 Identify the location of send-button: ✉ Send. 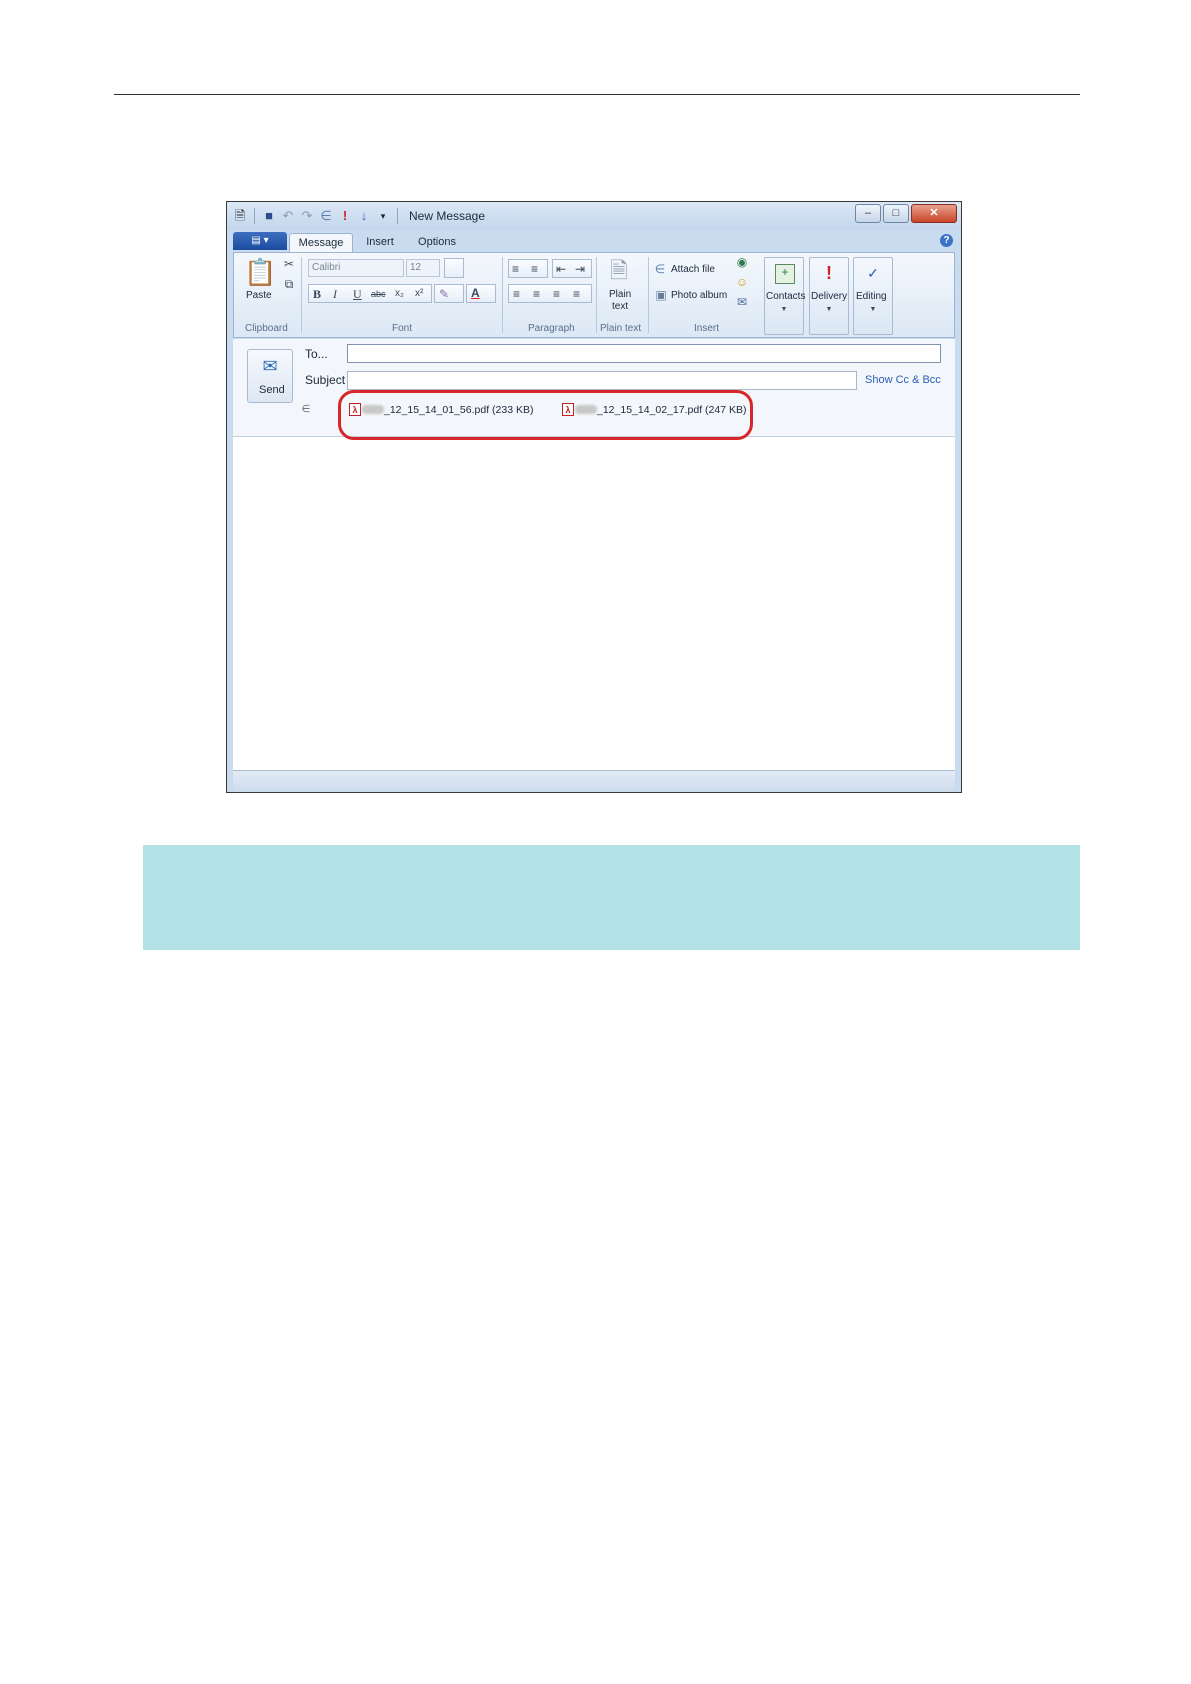
(270, 376).